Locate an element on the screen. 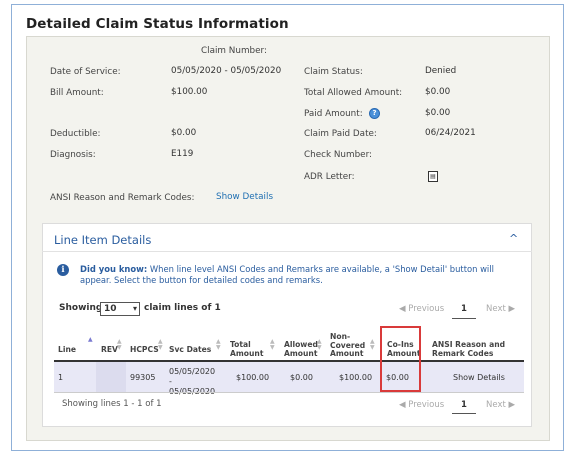 Image resolution: width=572 pixels, height=458 pixels. showing-label: Showing is located at coordinates (81, 308).